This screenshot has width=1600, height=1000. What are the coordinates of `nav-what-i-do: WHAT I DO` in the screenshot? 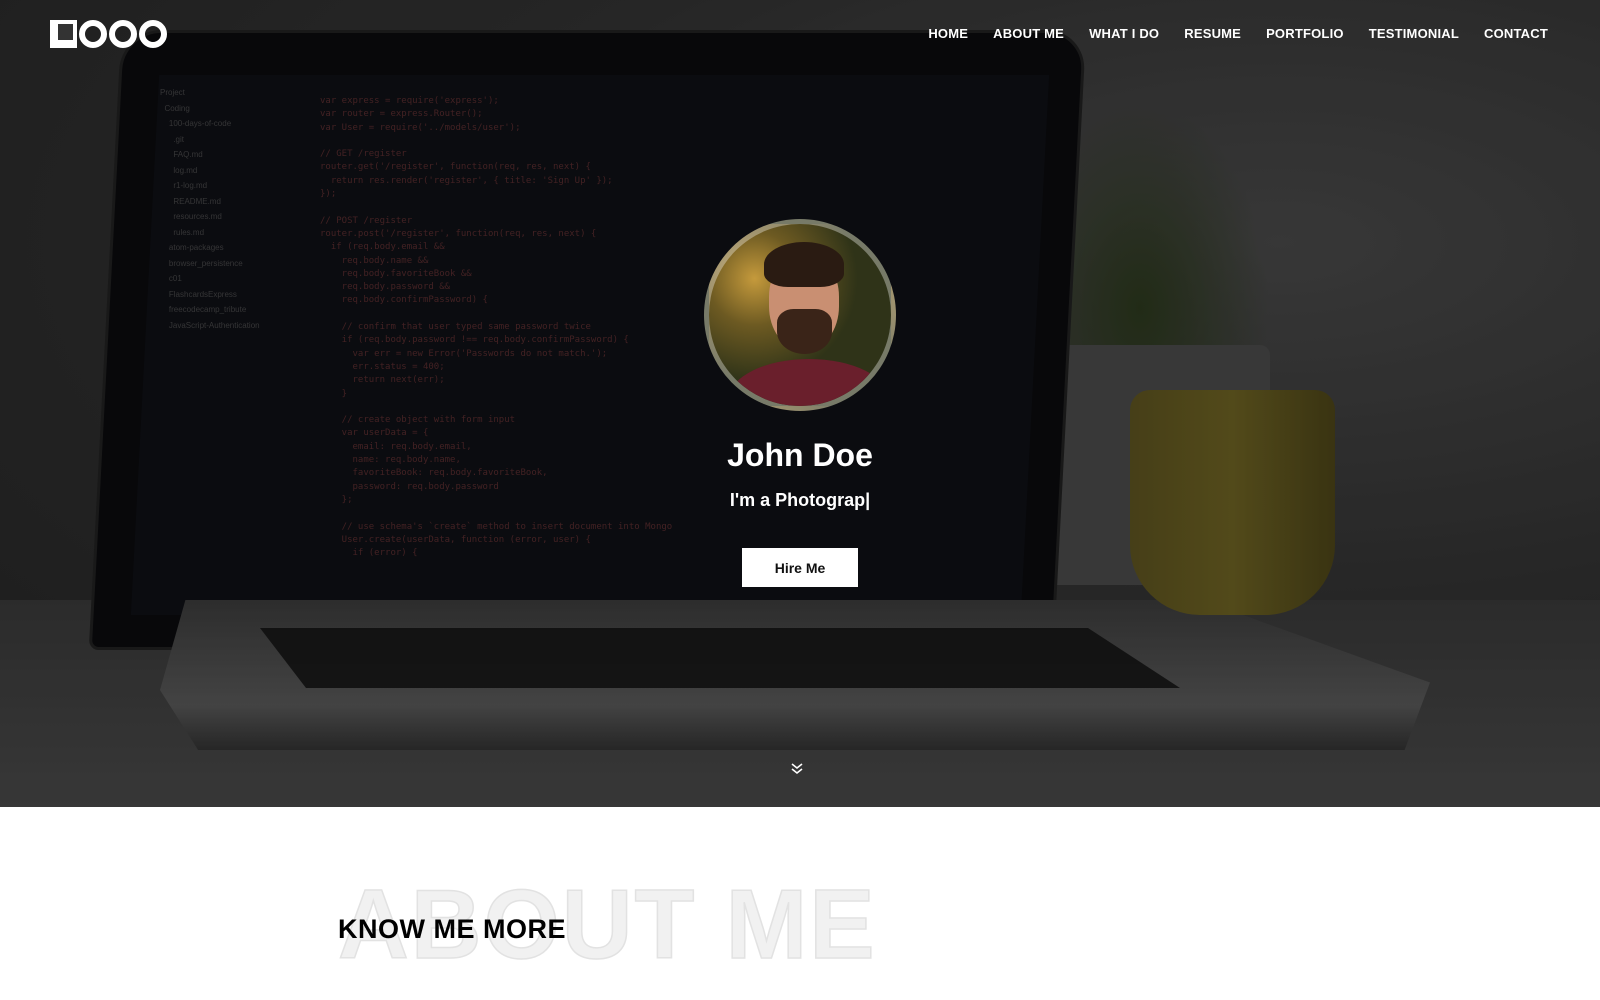 It's located at (1124, 33).